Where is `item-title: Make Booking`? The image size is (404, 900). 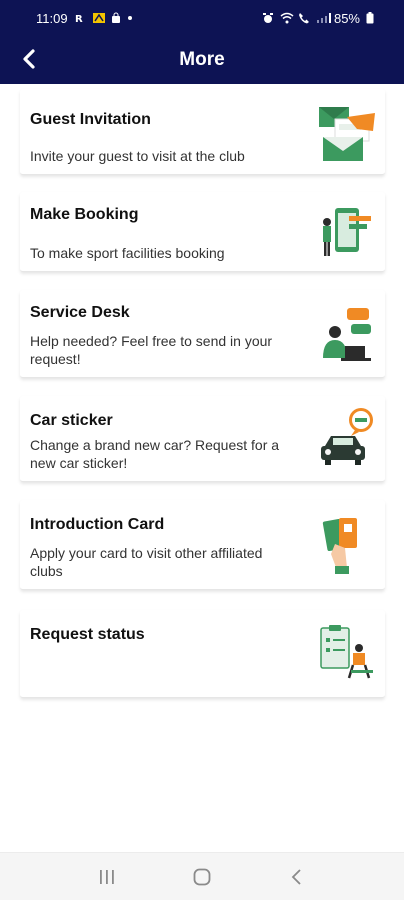
item-title: Make Booking is located at coordinates (84, 214).